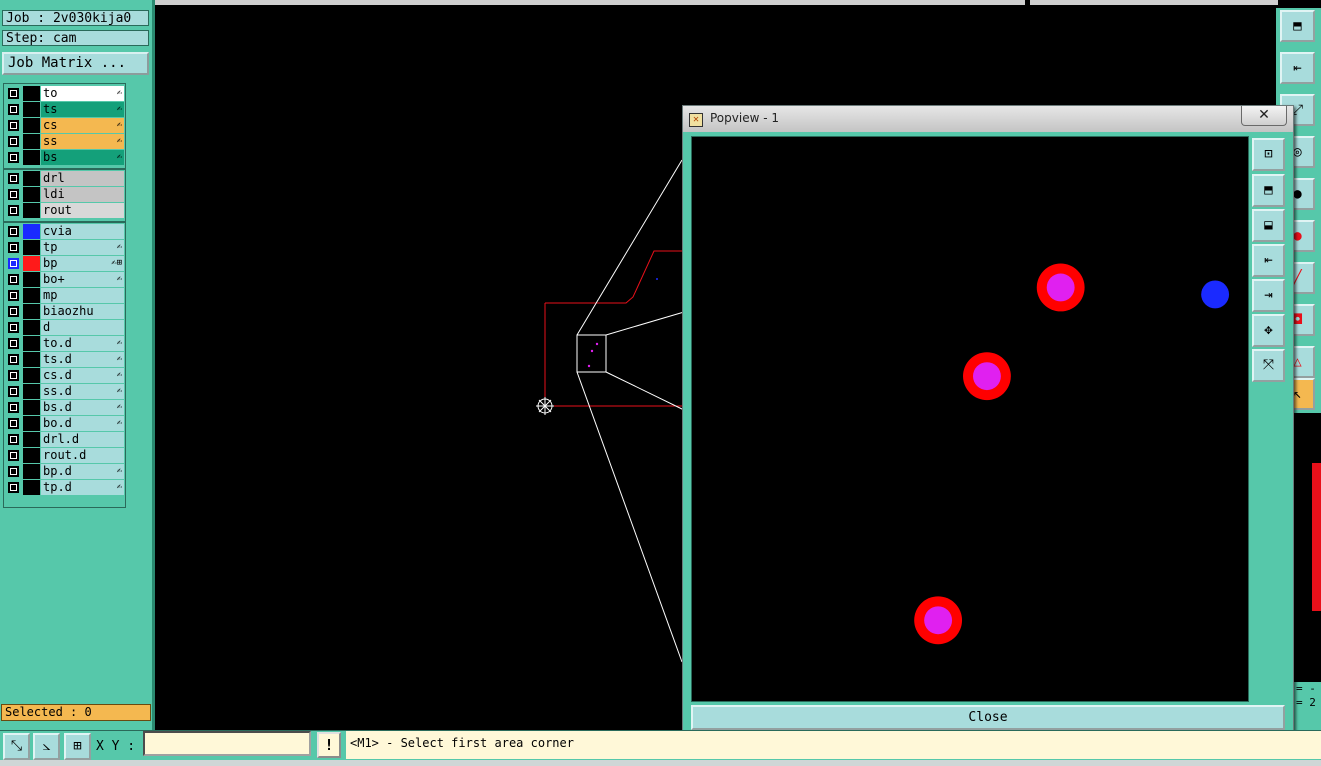 The height and width of the screenshot is (766, 1321). What do you see at coordinates (82, 439) in the screenshot?
I see `layer-name: drl.d` at bounding box center [82, 439].